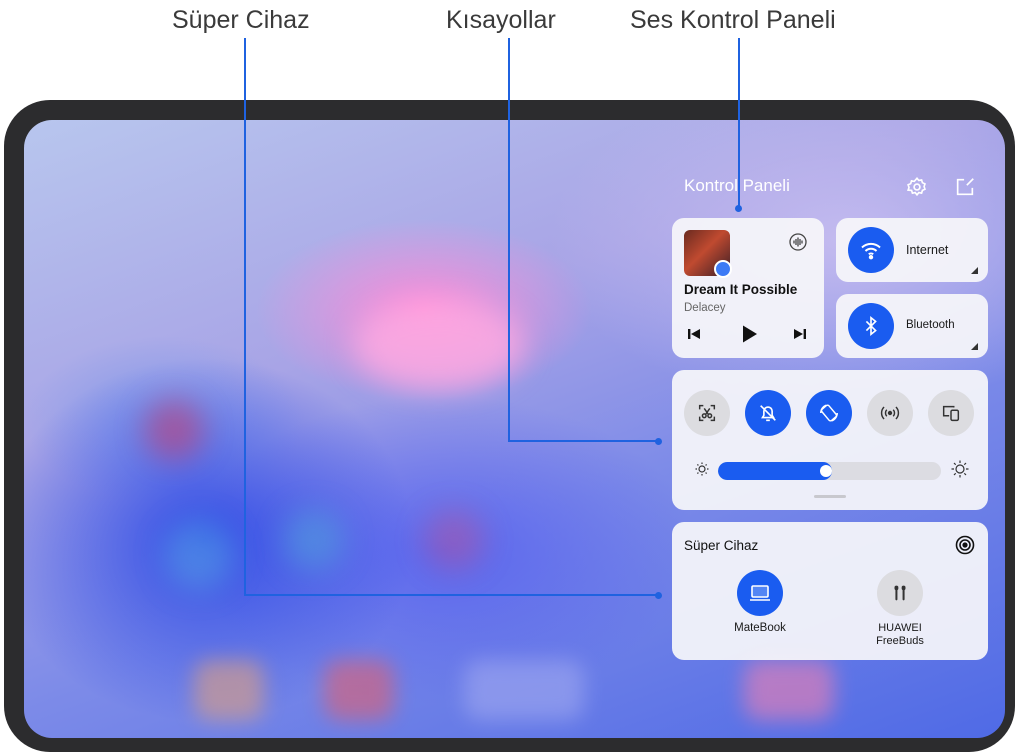  I want to click on internet-tile: Internet, so click(912, 250).